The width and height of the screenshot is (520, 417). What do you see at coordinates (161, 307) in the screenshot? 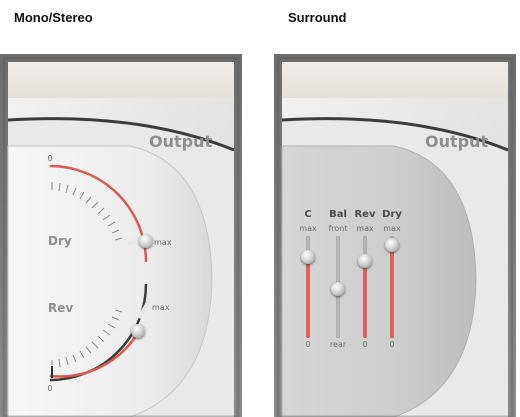
I see `rev-max-label: max` at bounding box center [161, 307].